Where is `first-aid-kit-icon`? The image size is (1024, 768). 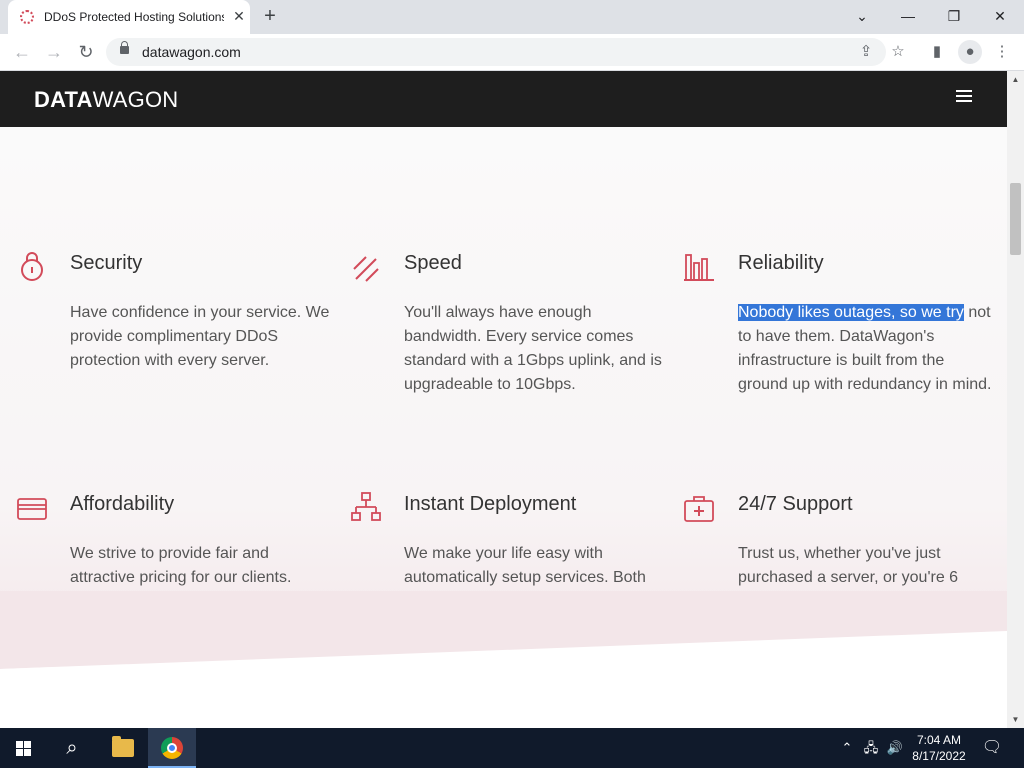 first-aid-kit-icon is located at coordinates (699, 509).